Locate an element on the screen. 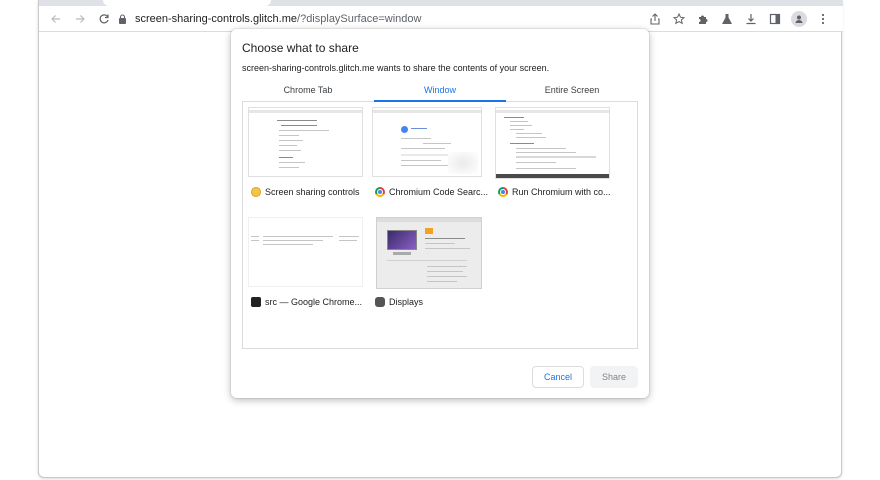 The width and height of the screenshot is (880, 480). cancel-button: Cancel is located at coordinates (557, 377).